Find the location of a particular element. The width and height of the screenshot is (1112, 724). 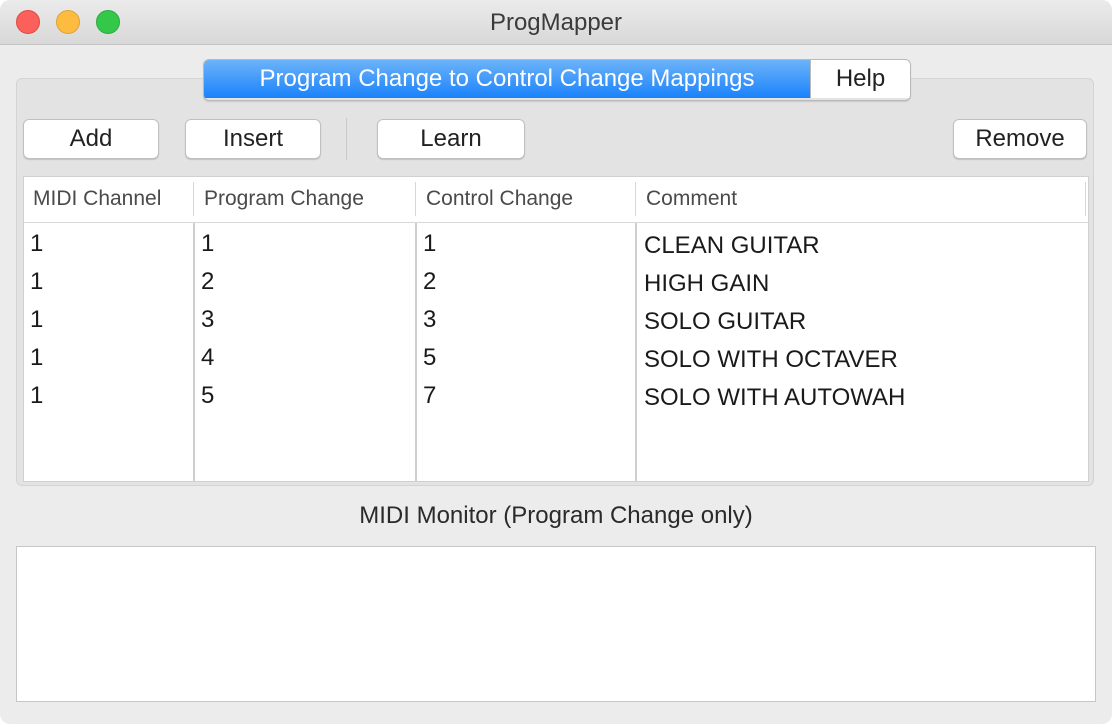

cell-program-change: 3 is located at coordinates (208, 319).